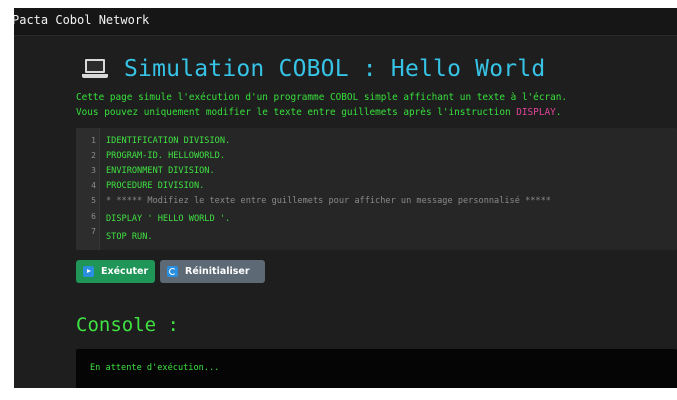 This screenshot has height=400, width=677. Describe the element at coordinates (165, 156) in the screenshot. I see `code-line: PROGRAM-ID. HELLOWORLD.` at that location.